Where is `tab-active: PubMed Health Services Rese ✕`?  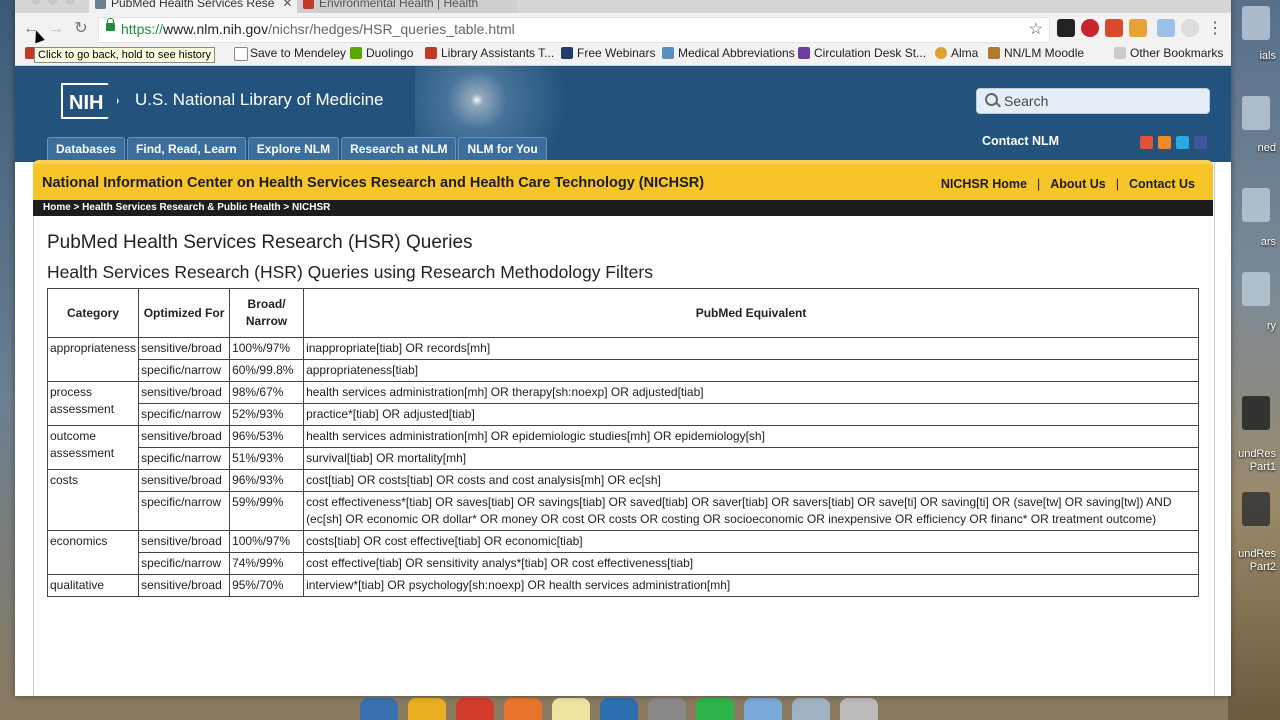 tab-active: PubMed Health Services Rese ✕ is located at coordinates (199, 6).